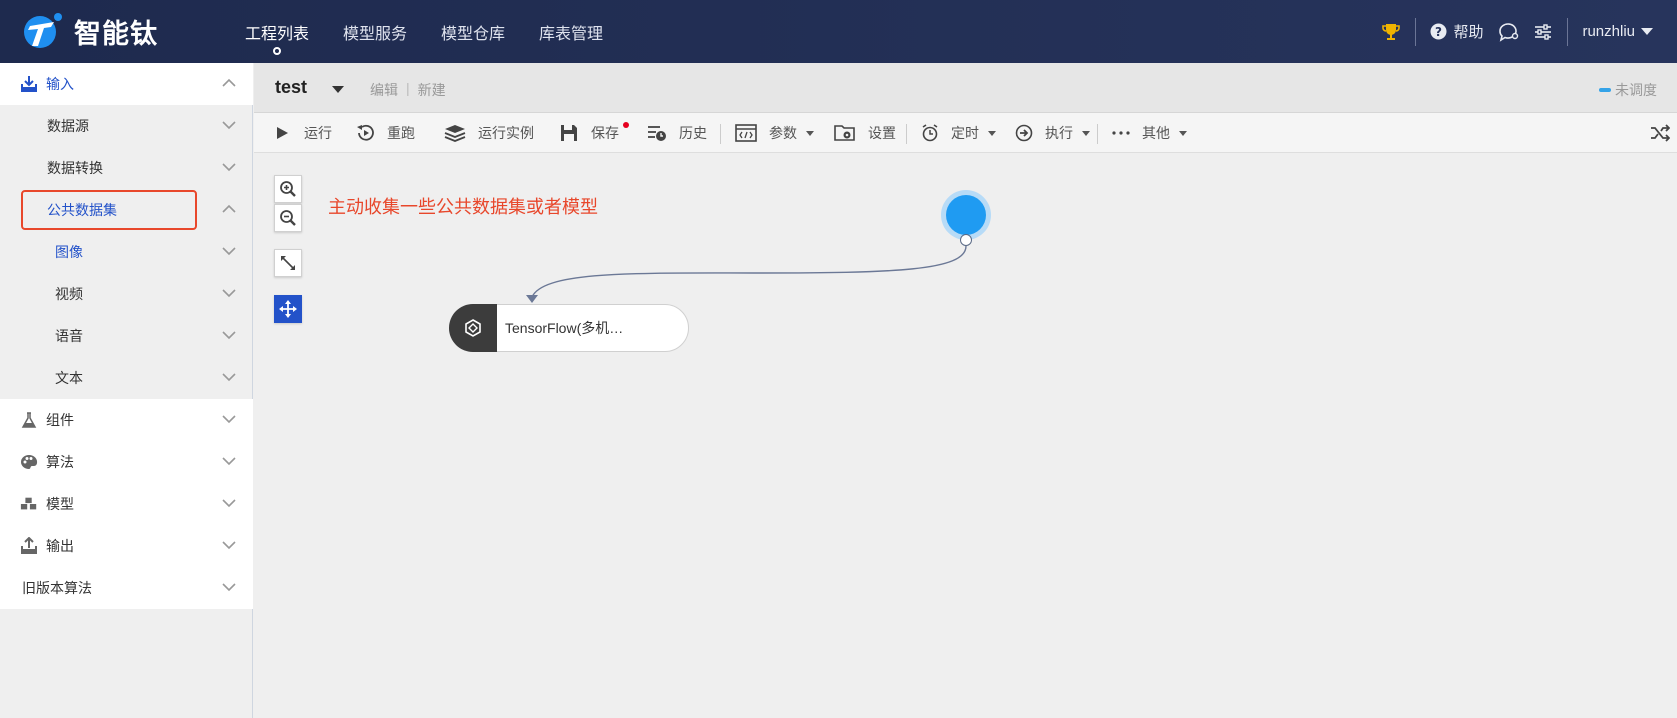 The height and width of the screenshot is (718, 1677). I want to click on execute-button: 执行, so click(1052, 133).